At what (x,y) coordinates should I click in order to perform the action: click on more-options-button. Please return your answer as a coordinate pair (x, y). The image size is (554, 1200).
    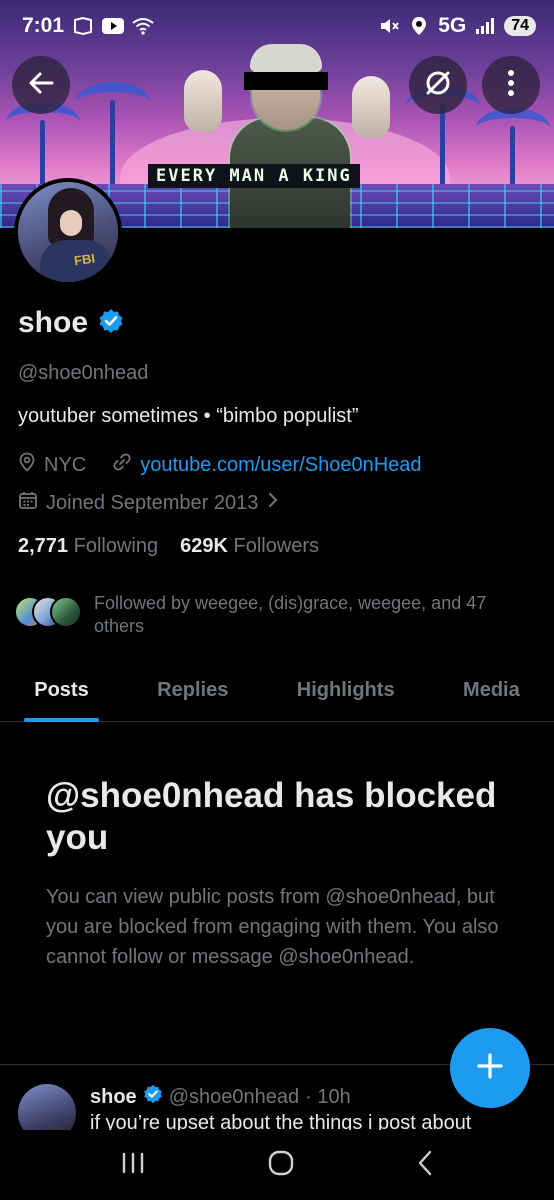
    Looking at the image, I should click on (511, 85).